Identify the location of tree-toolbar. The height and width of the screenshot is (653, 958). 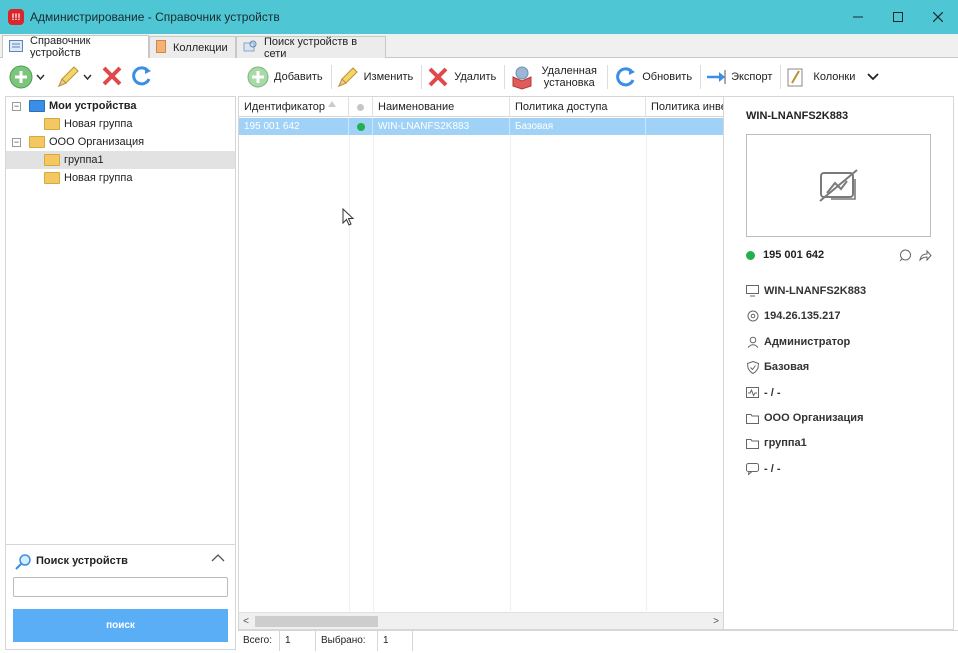
(118, 77).